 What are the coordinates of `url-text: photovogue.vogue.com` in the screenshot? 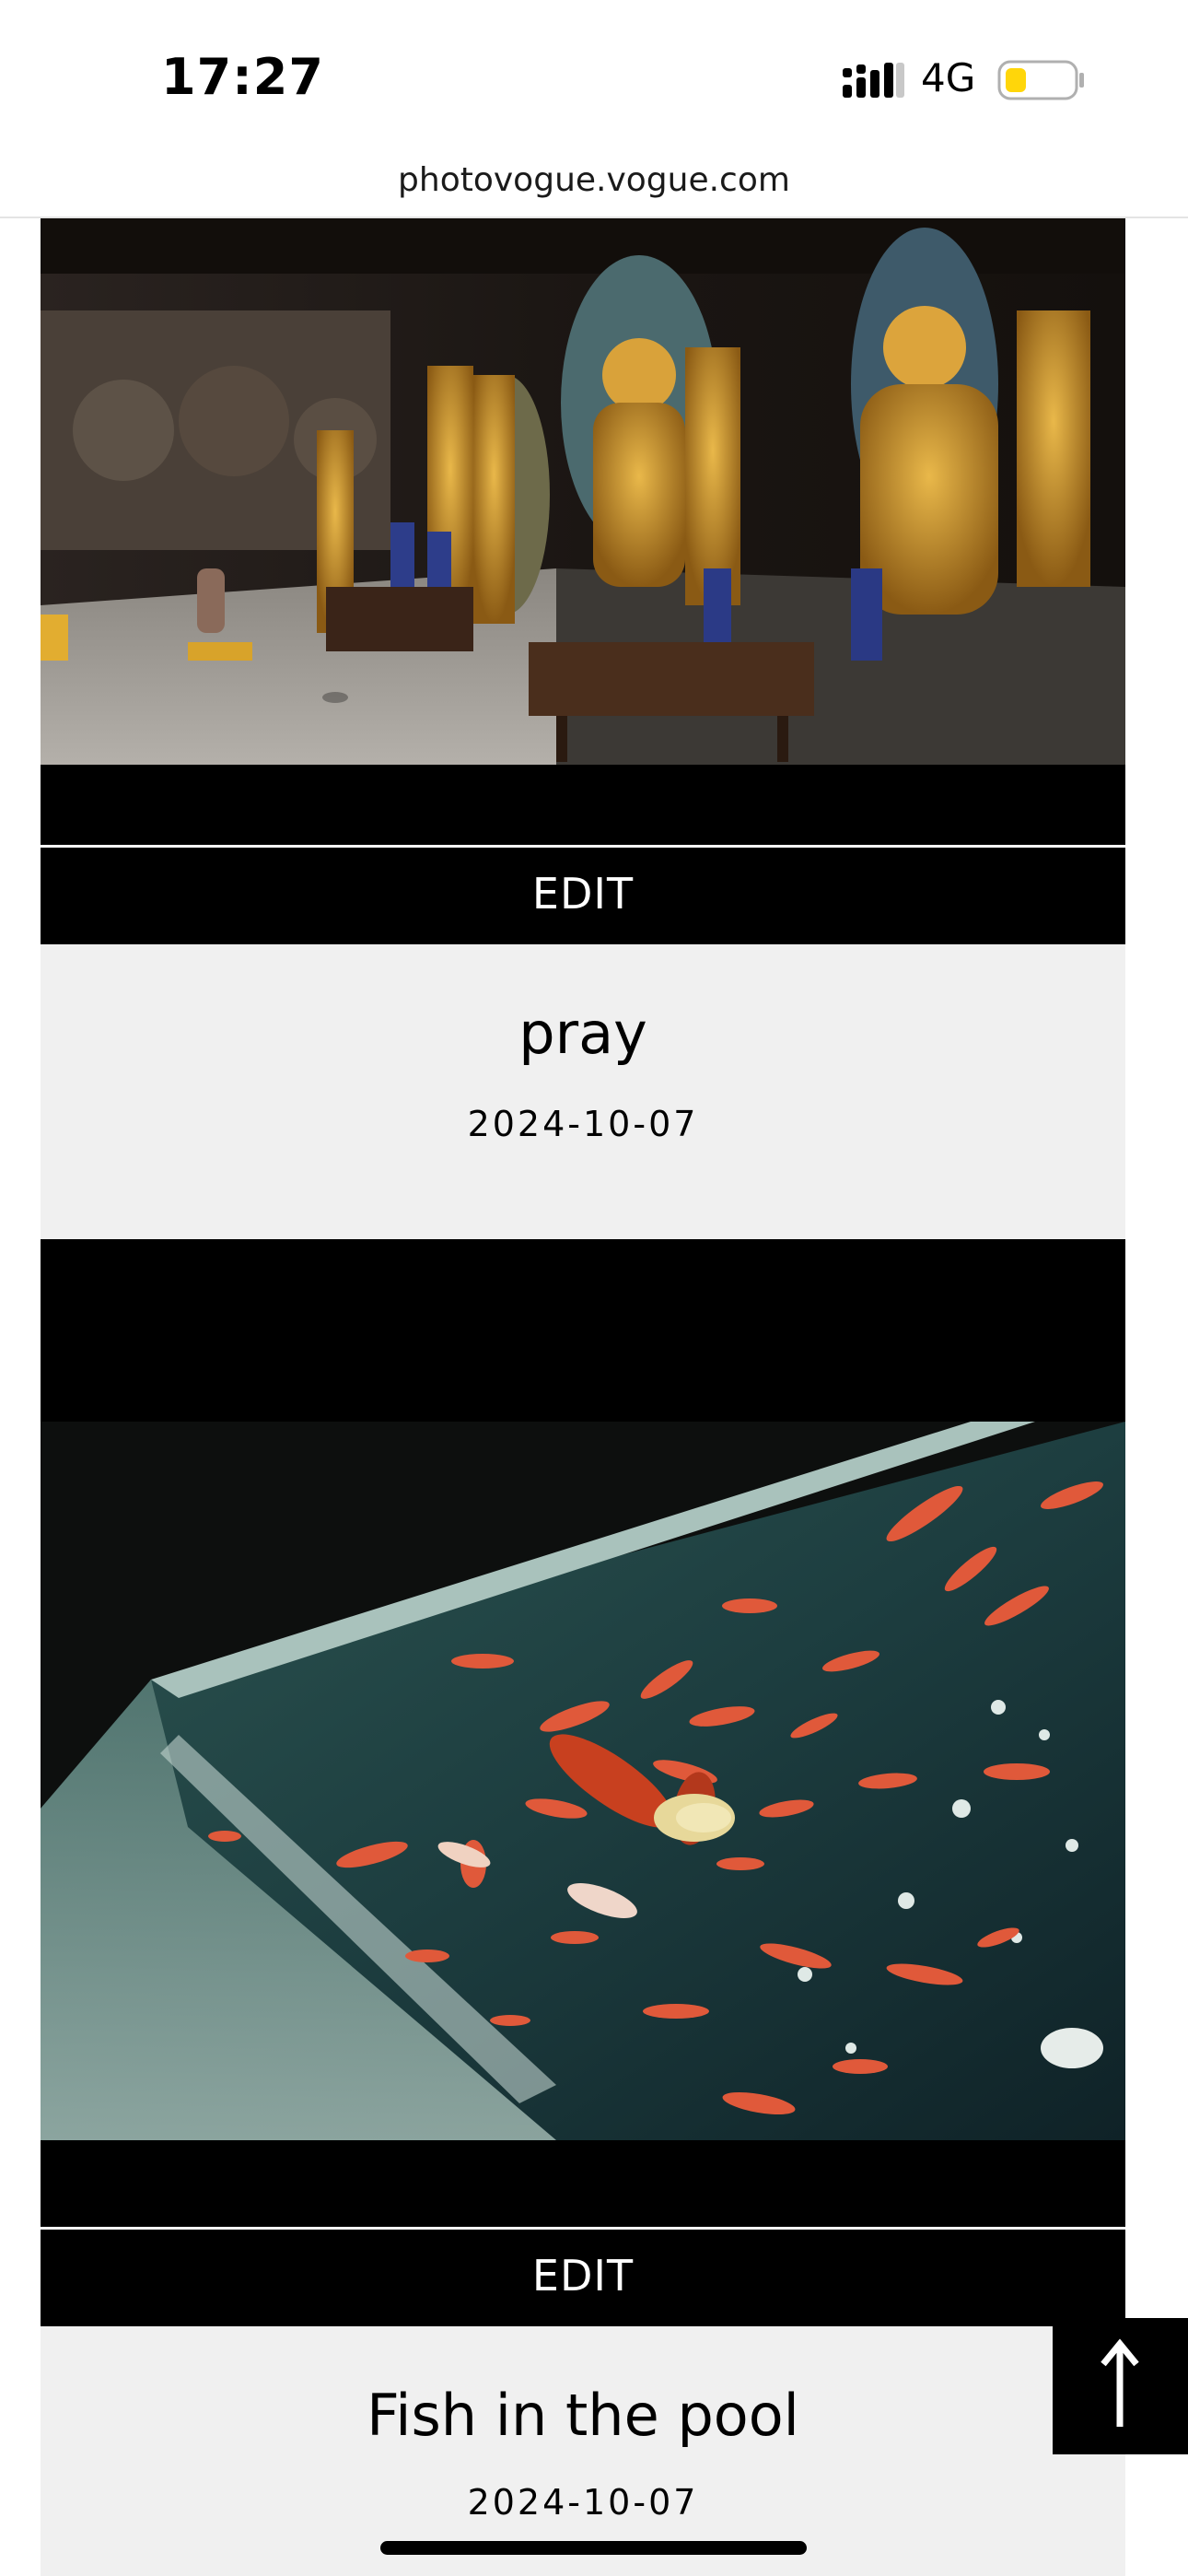 It's located at (594, 180).